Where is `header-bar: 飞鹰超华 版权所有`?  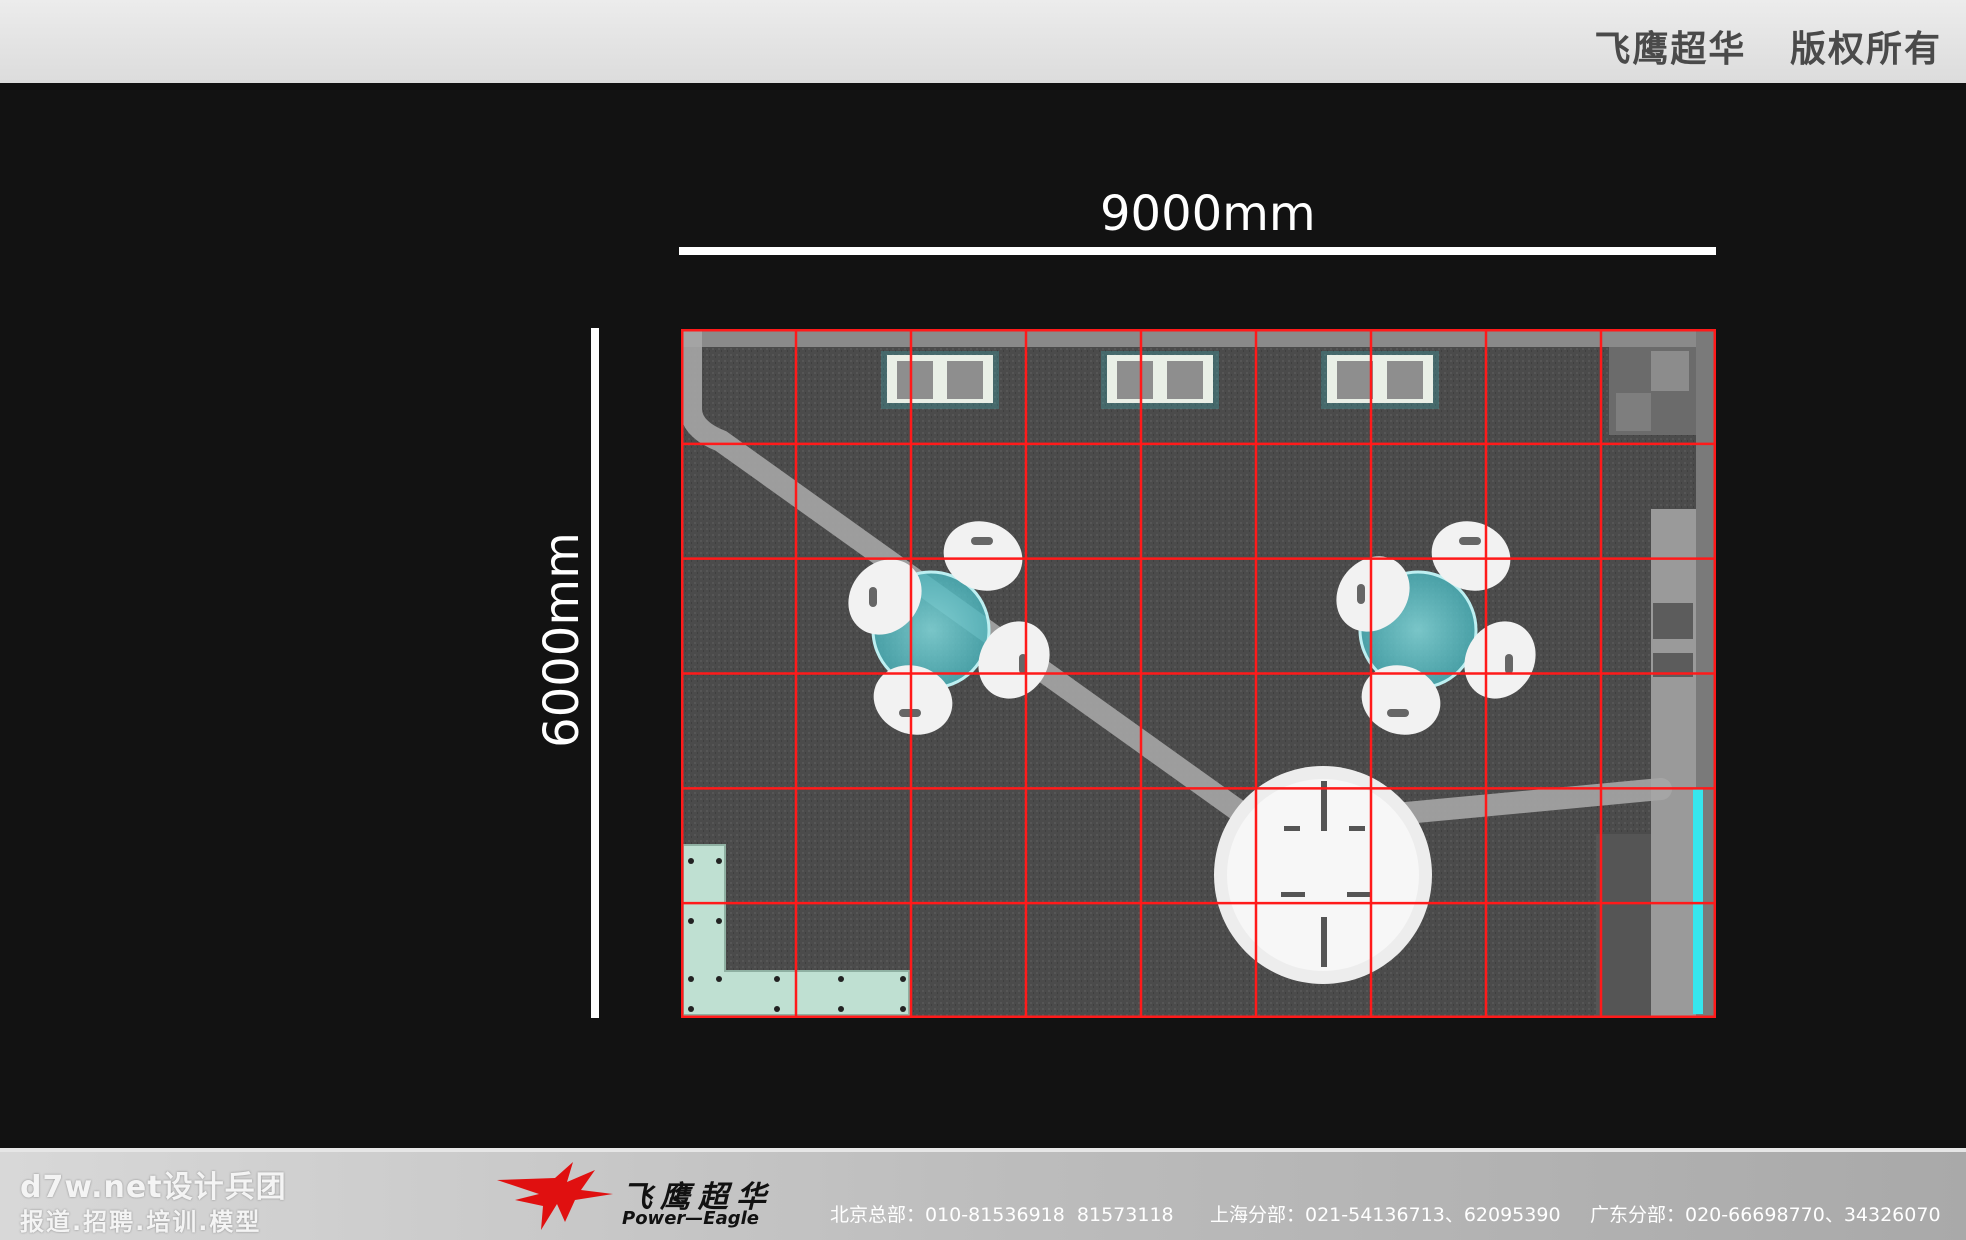
header-bar: 飞鹰超华 版权所有 is located at coordinates (983, 41).